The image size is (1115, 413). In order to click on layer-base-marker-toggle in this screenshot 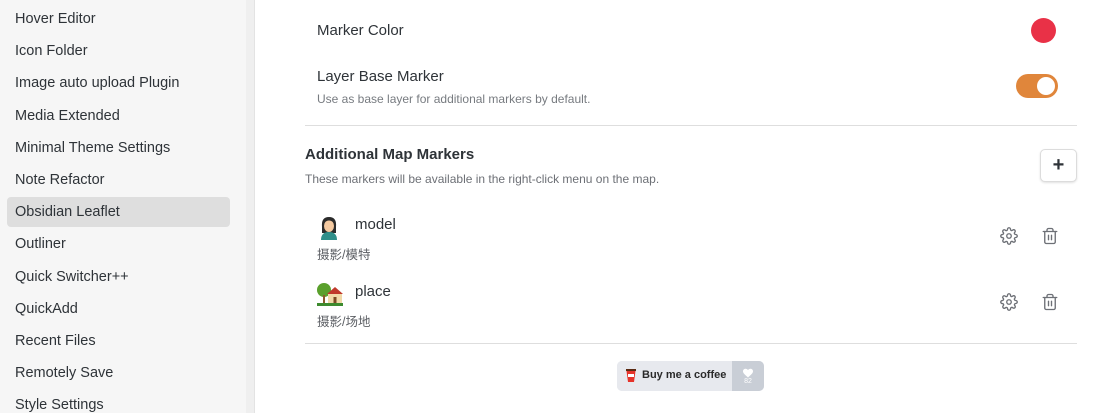, I will do `click(1037, 86)`.